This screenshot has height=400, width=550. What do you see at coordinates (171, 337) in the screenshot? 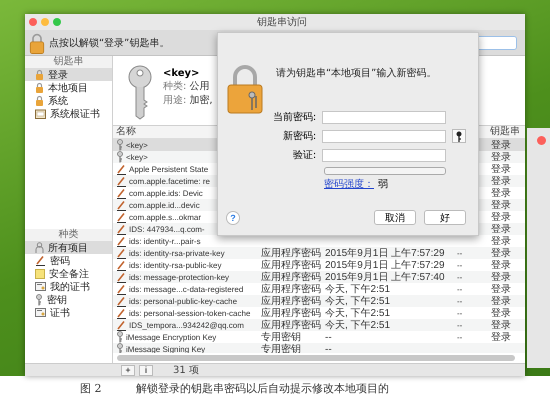
I see `table-cell: iMessage Encryption Key` at bounding box center [171, 337].